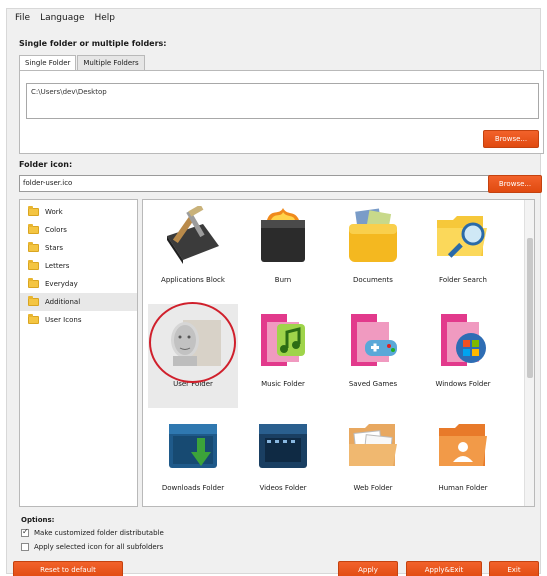 Image resolution: width=547 pixels, height=576 pixels. What do you see at coordinates (373, 445) in the screenshot?
I see `web-folder-icon` at bounding box center [373, 445].